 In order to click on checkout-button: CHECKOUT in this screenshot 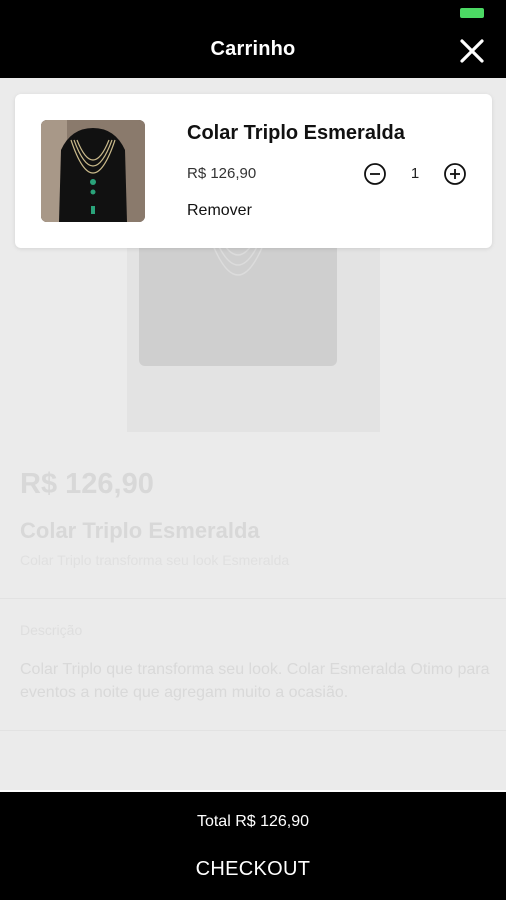, I will do `click(253, 874)`.